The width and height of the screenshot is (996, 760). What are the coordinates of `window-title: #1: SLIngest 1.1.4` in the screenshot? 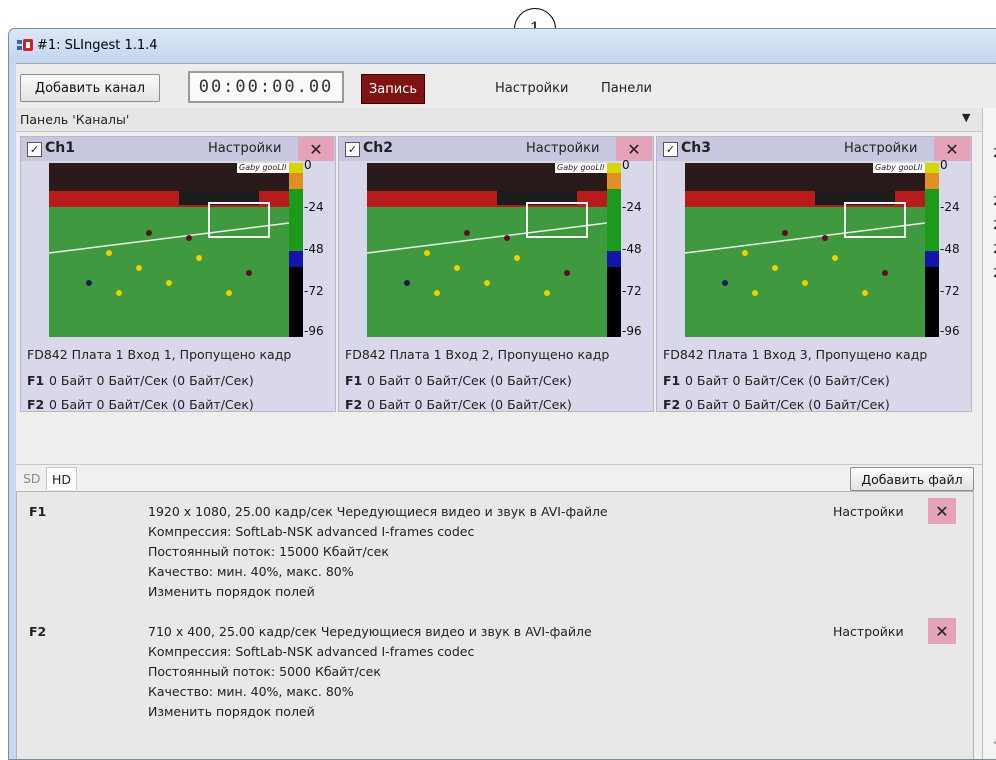 It's located at (97, 45).